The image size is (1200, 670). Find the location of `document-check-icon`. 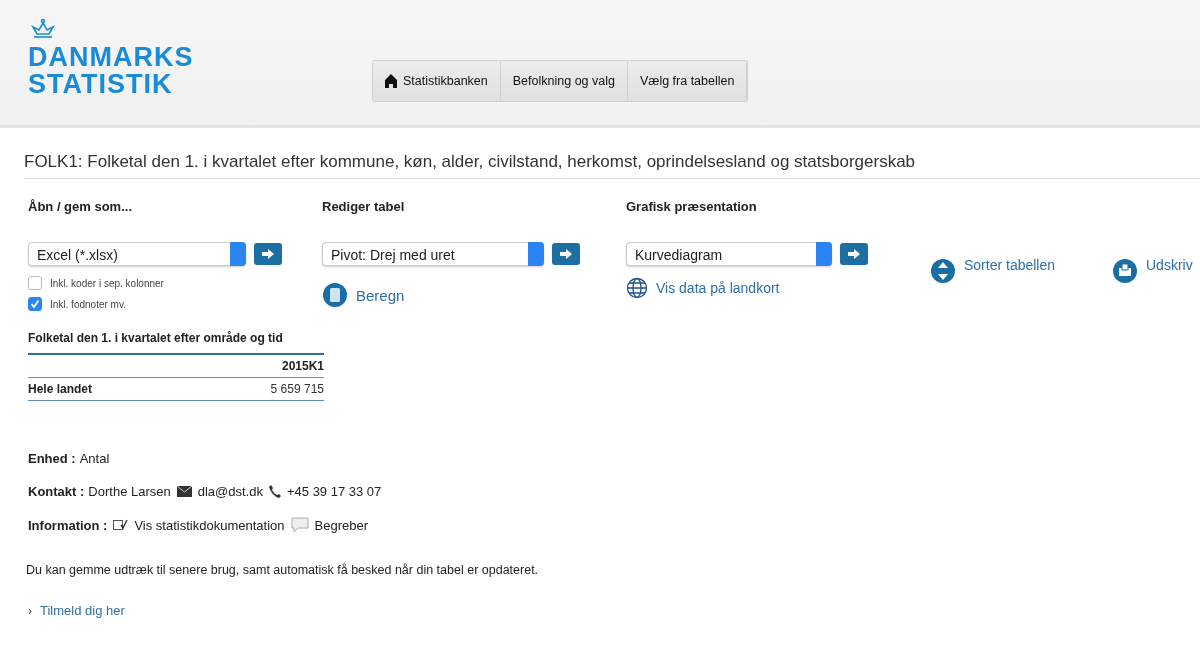

document-check-icon is located at coordinates (121, 525).